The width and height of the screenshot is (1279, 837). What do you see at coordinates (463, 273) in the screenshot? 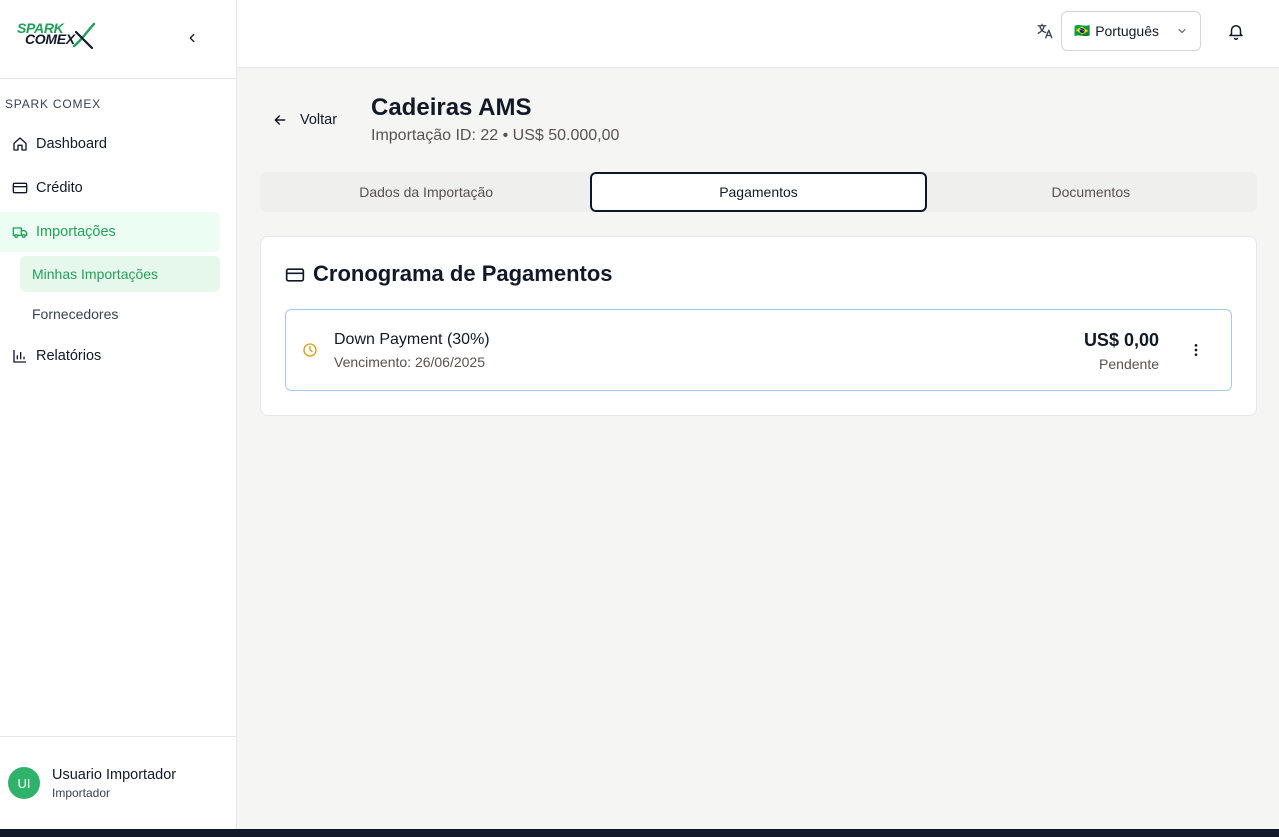
I see `card-title: Cronograma de Pagamentos` at bounding box center [463, 273].